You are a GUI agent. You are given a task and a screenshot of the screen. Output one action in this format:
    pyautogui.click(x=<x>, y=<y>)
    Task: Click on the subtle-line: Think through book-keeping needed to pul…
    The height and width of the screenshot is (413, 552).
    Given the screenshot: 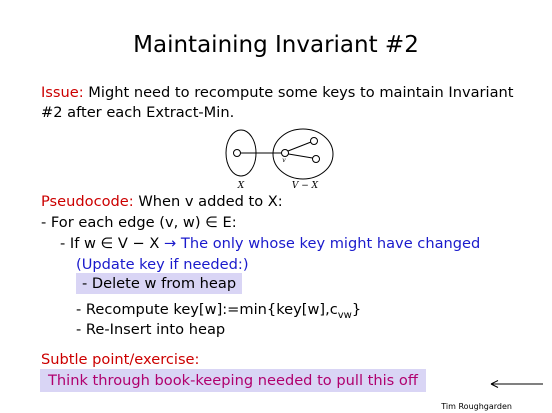 What is the action you would take?
    pyautogui.click(x=233, y=380)
    